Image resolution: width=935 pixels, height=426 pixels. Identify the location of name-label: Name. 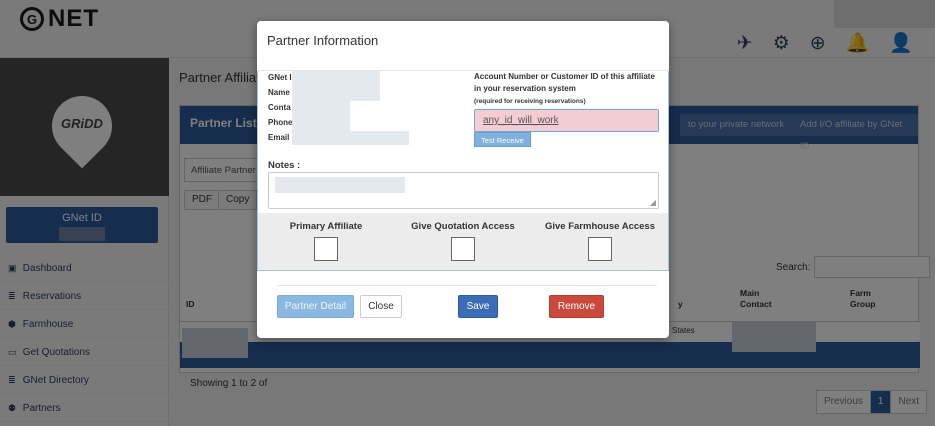
(279, 92).